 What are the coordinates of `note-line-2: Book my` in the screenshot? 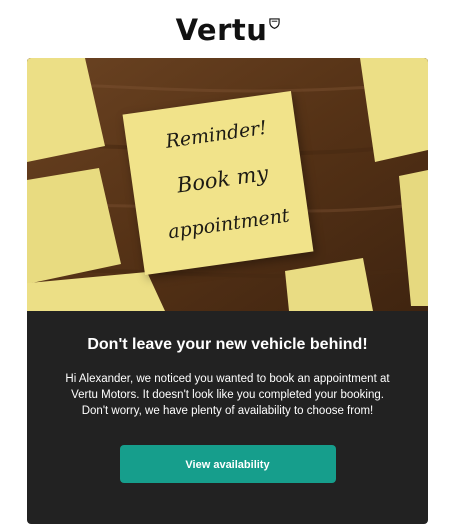 It's located at (222, 179).